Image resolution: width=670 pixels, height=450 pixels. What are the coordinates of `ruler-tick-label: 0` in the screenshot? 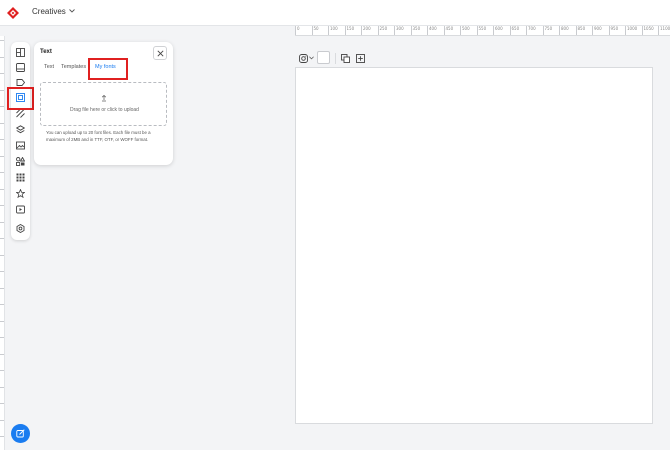 It's located at (297, 30).